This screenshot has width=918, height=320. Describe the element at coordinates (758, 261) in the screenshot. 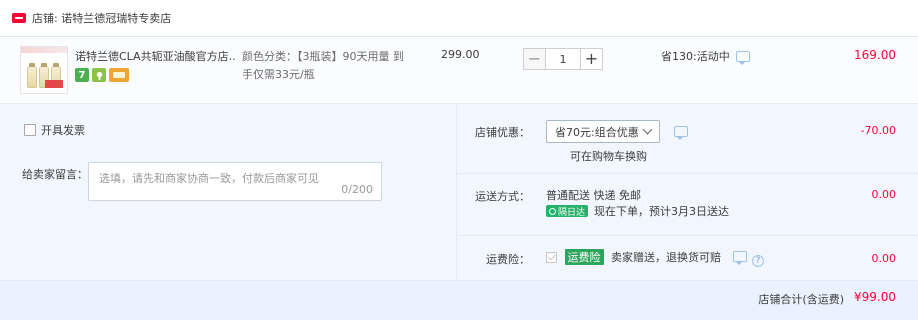

I see `help-icon: ?` at that location.